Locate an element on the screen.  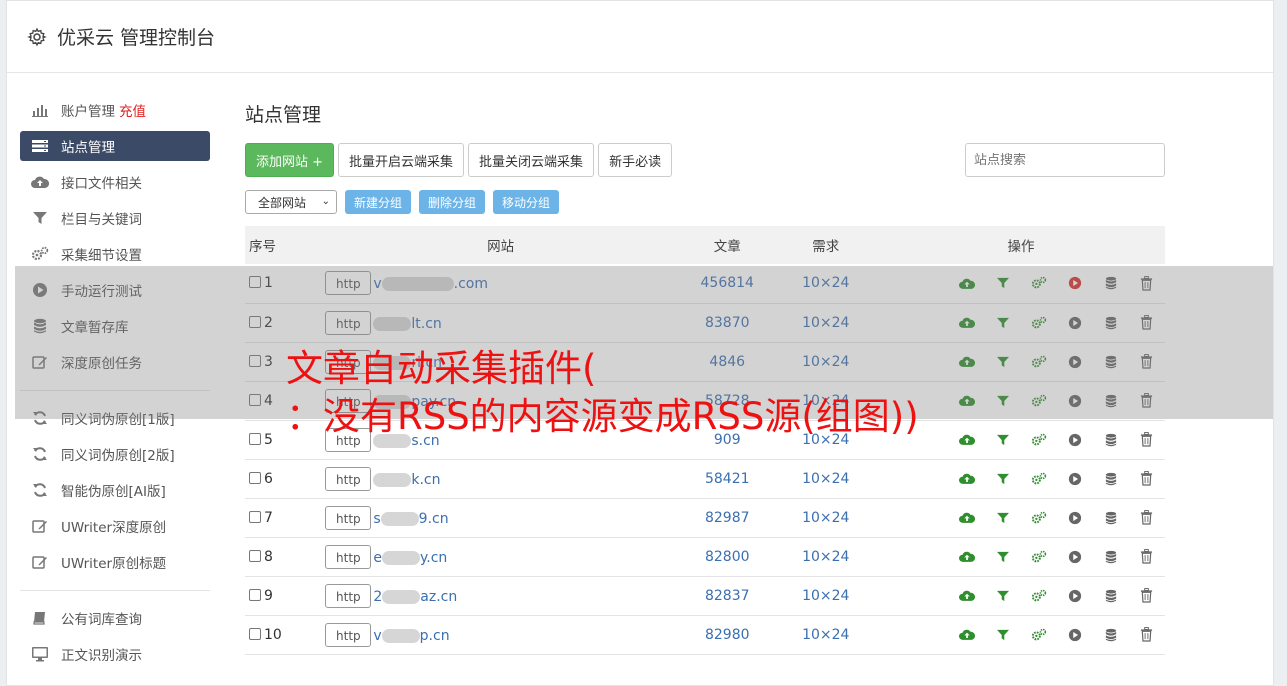
sidebar-item-columns: 栏目与关键词 is located at coordinates (115, 218).